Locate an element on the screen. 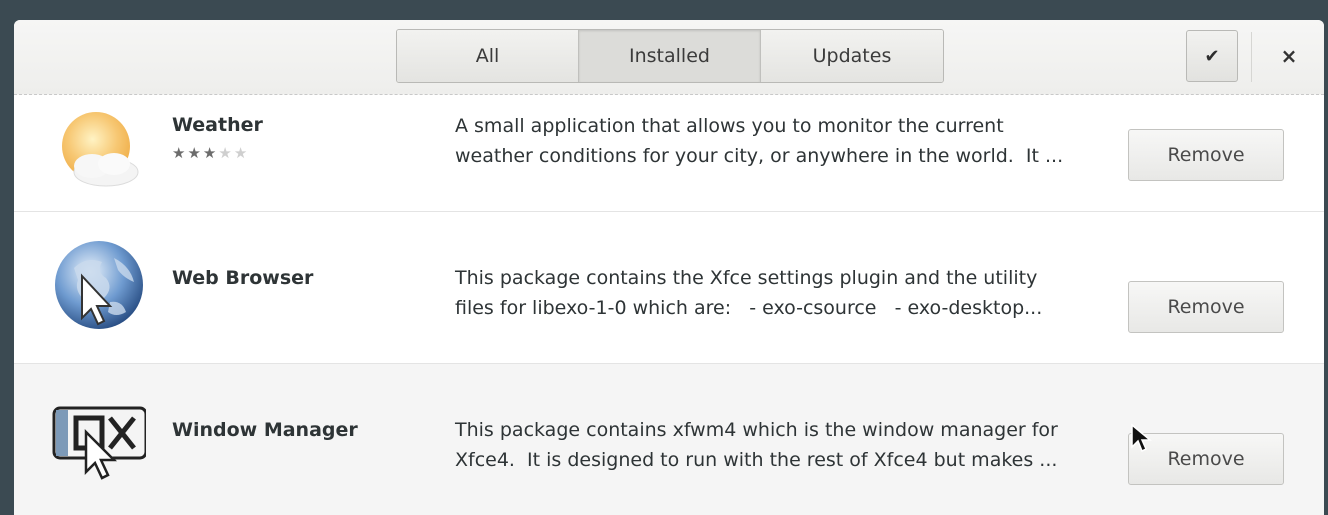 The width and height of the screenshot is (1328, 515). app-name: Web Browser is located at coordinates (243, 278).